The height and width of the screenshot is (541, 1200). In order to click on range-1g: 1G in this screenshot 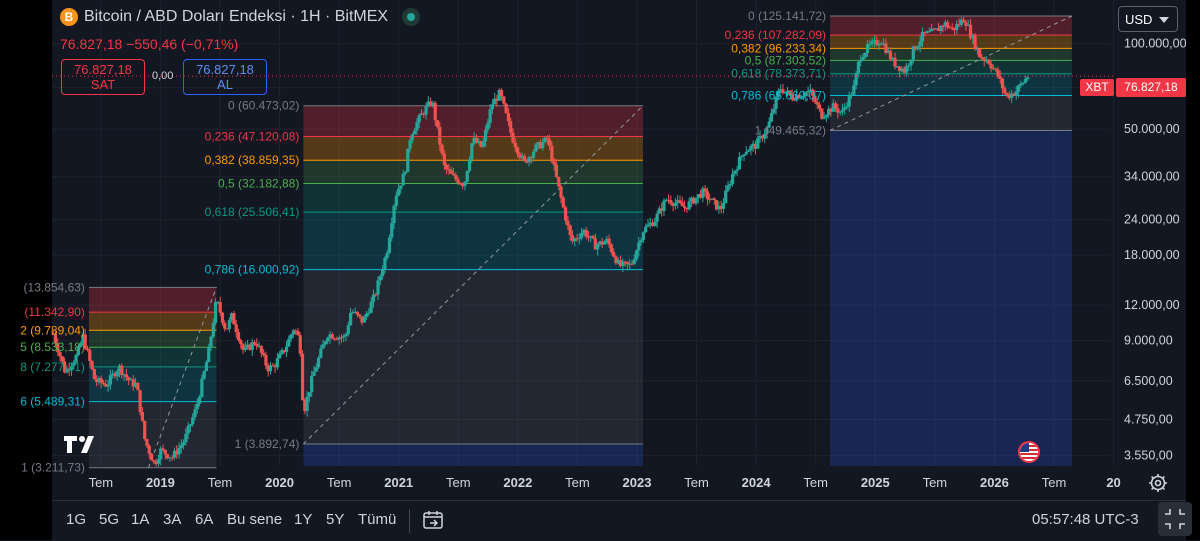, I will do `click(76, 519)`.